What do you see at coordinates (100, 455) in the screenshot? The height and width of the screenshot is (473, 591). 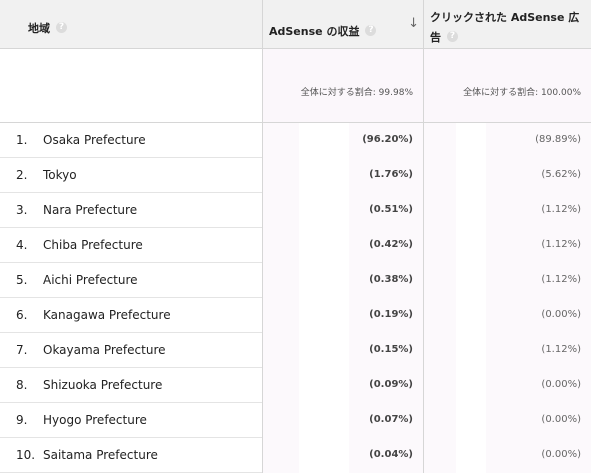 I see `region-name-link: Saitama Prefecture` at bounding box center [100, 455].